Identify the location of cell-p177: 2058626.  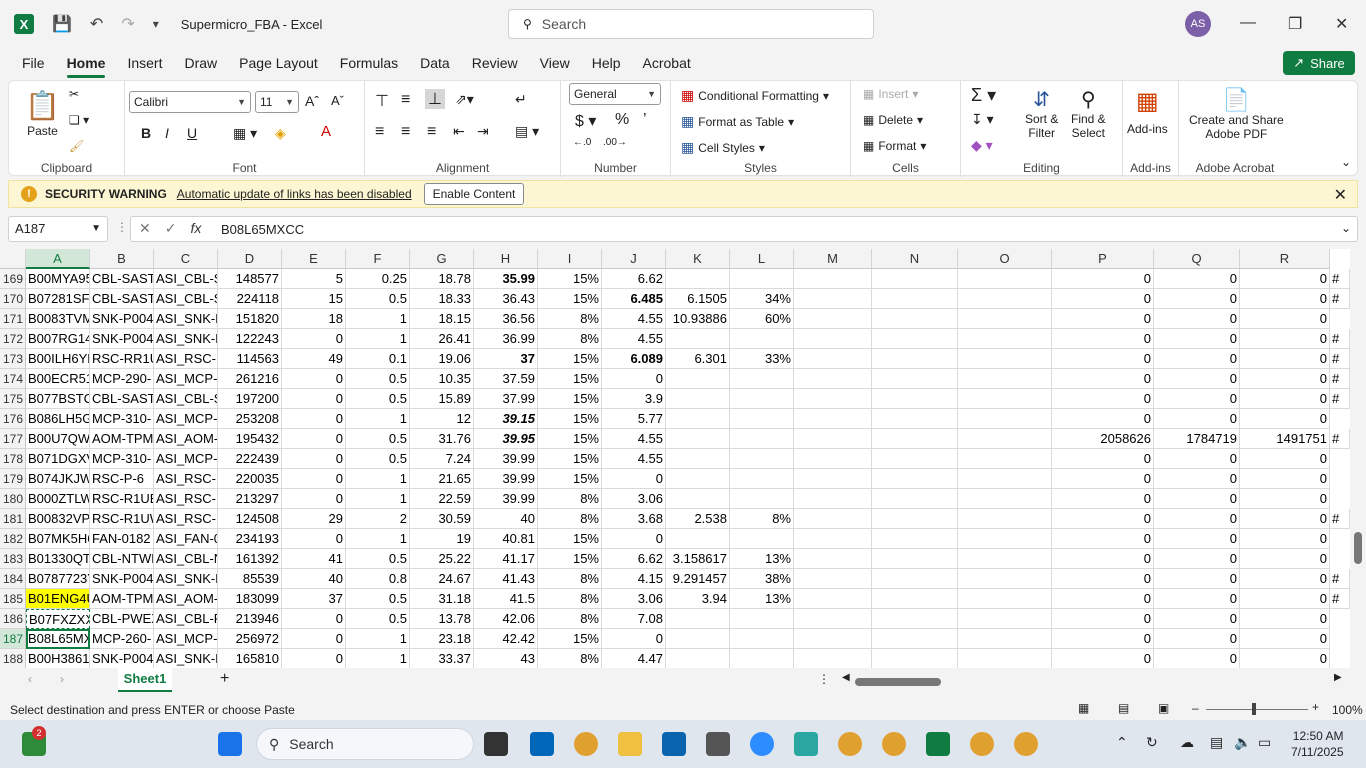
(1103, 439).